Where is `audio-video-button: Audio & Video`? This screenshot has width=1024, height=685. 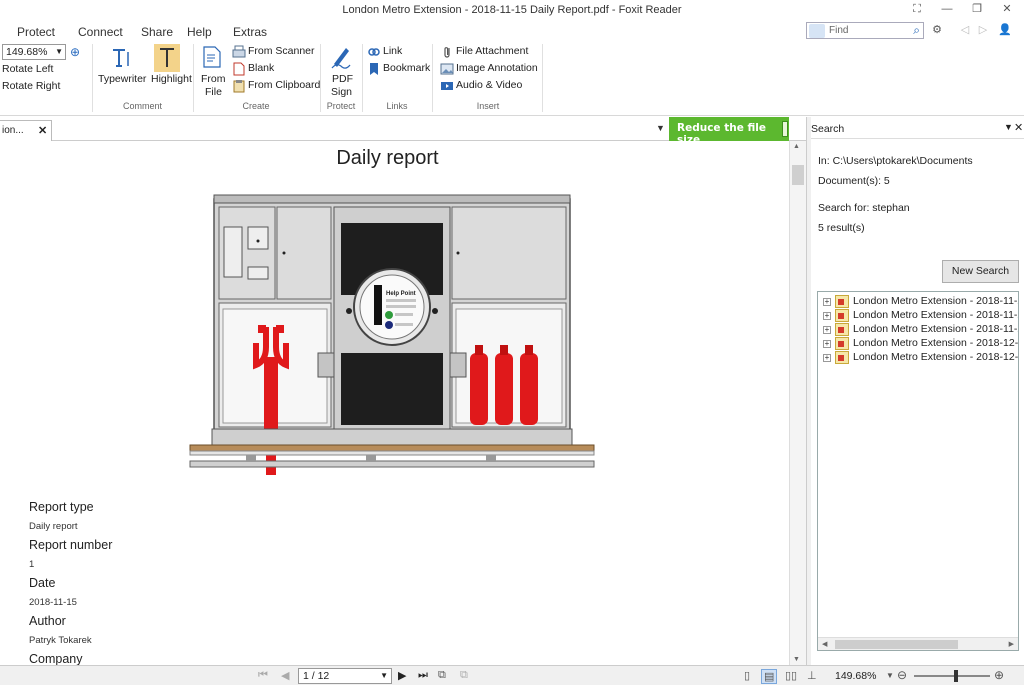
audio-video-button: Audio & Video is located at coordinates (489, 85).